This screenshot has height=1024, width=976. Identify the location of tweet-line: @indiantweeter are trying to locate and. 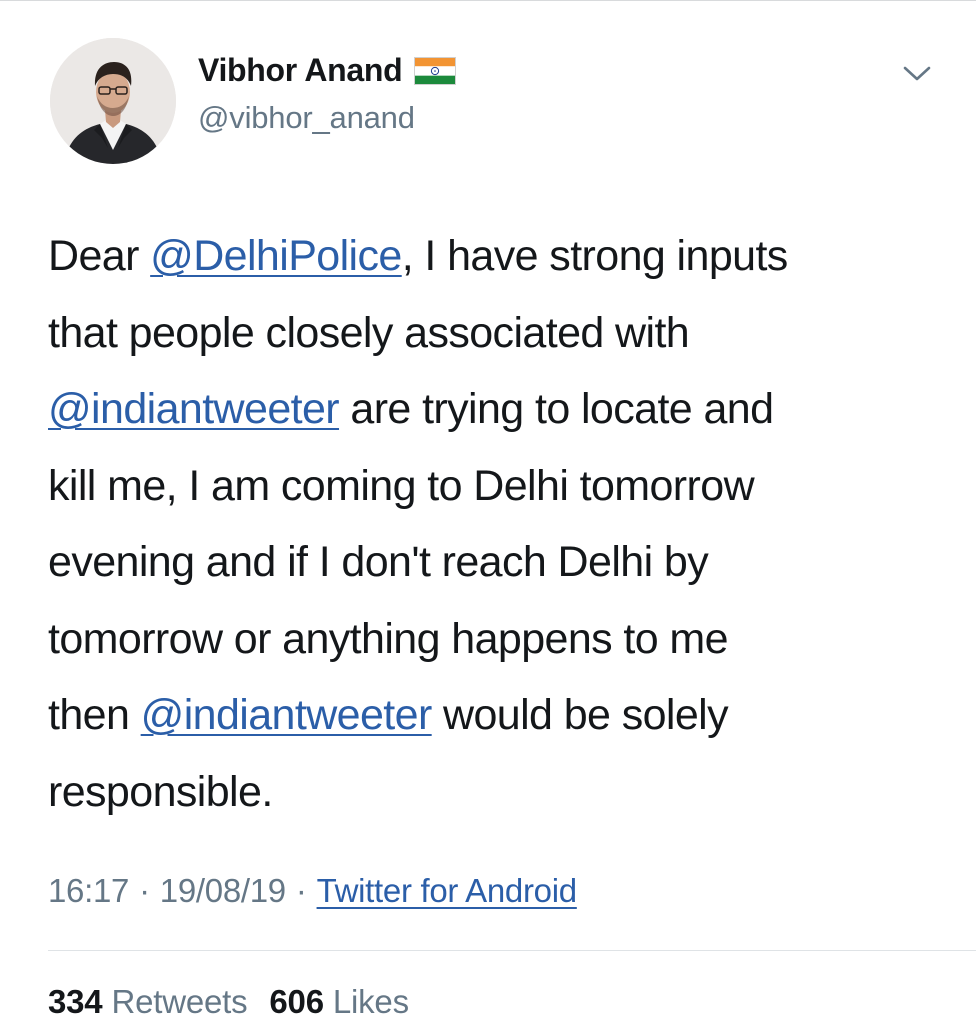
(498, 409).